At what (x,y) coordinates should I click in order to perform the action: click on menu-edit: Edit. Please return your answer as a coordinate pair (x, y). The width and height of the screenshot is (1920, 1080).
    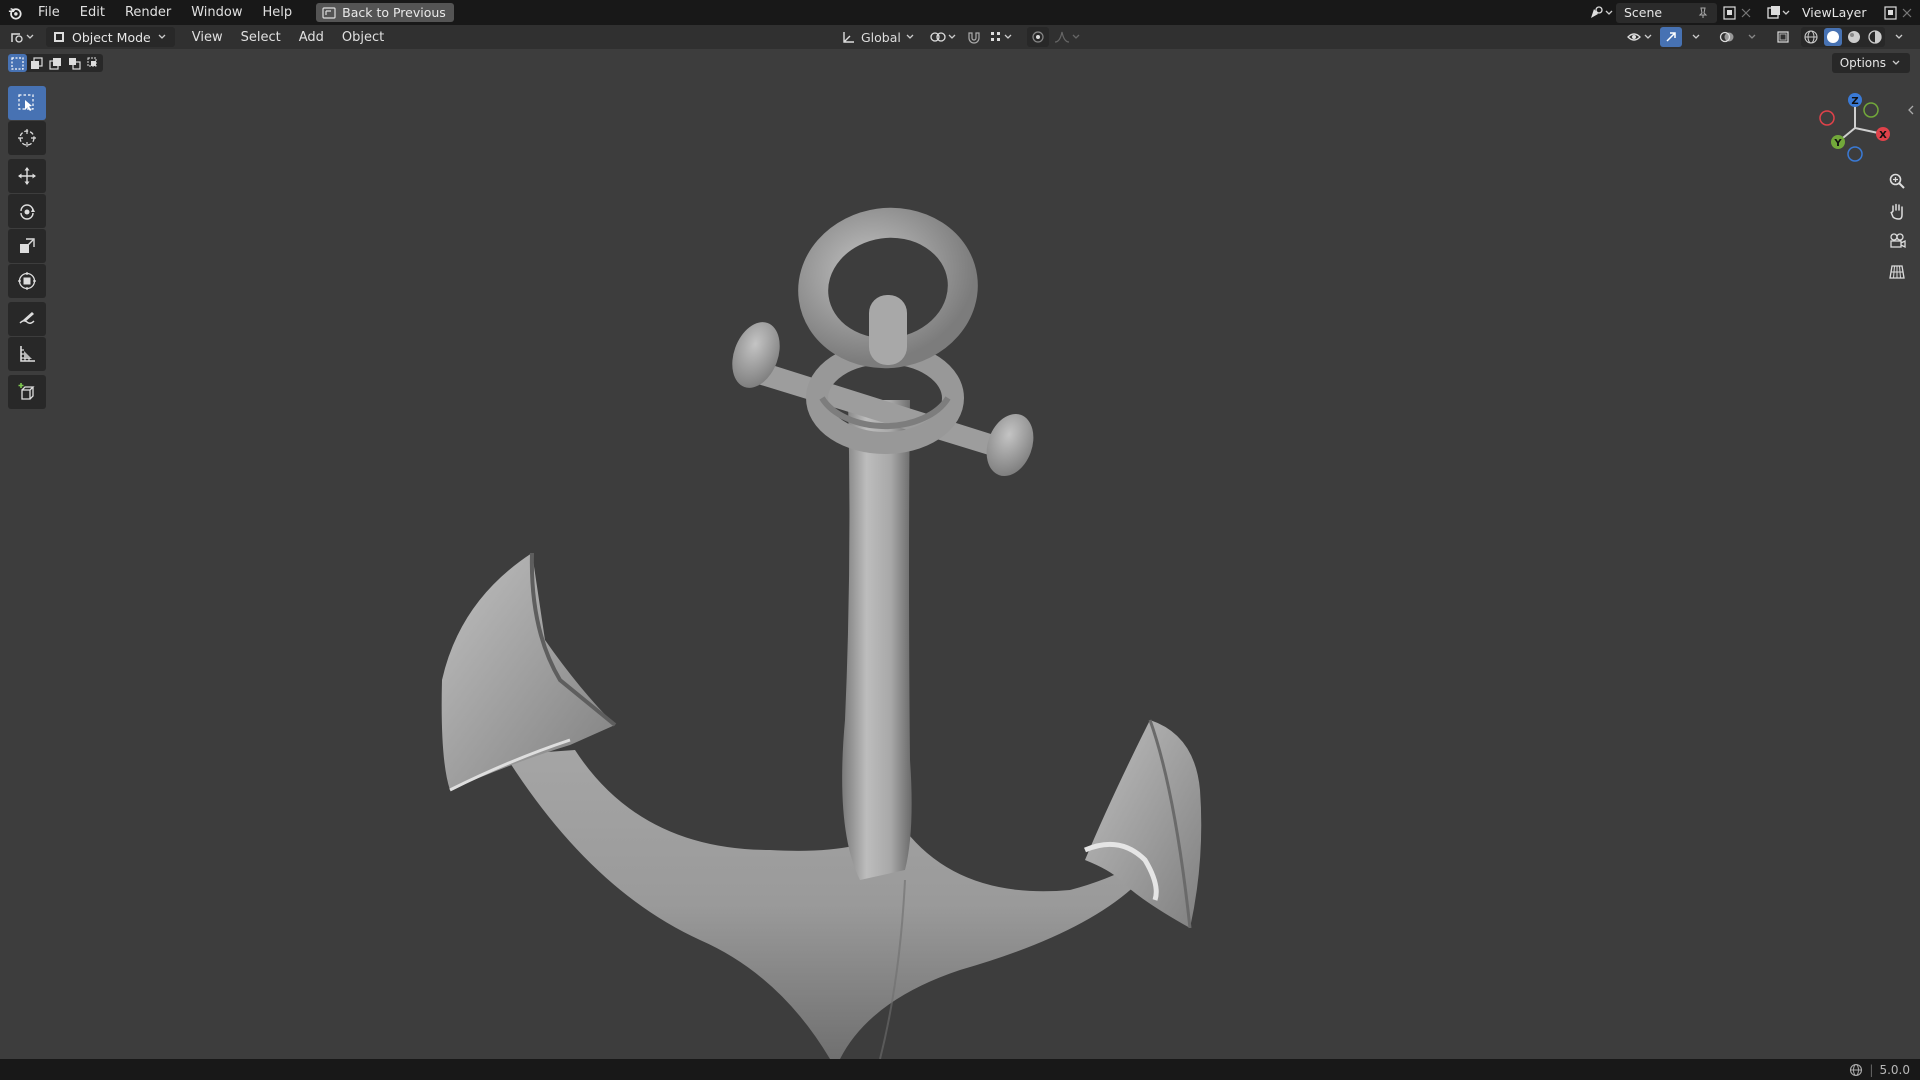
    Looking at the image, I should click on (92, 12).